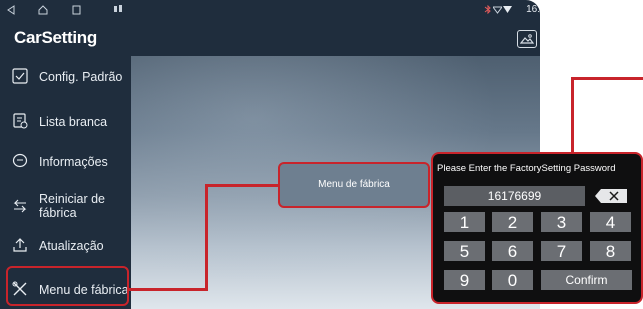 Image resolution: width=643 pixels, height=309 pixels. I want to click on sidebar-item-label: Atualização, so click(71, 246).